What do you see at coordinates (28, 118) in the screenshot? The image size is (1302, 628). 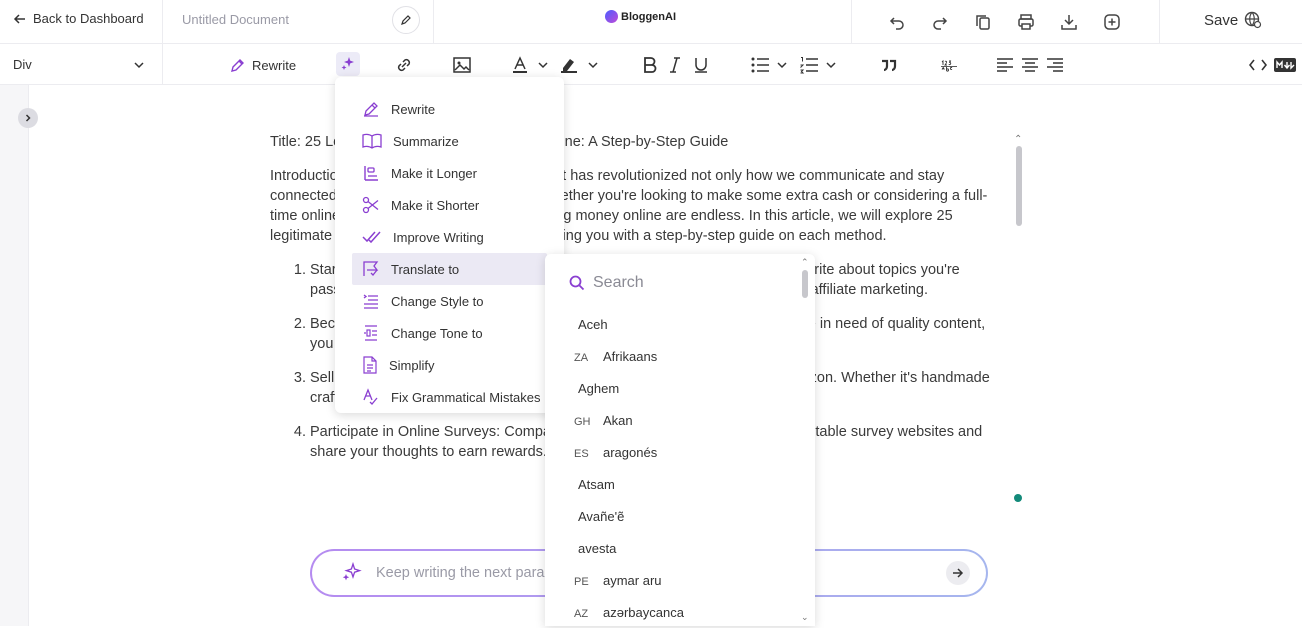 I see `sidebar-toggle-button` at bounding box center [28, 118].